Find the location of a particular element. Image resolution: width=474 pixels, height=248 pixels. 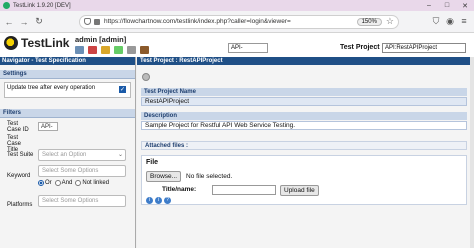

keyword-label: Keyword is located at coordinates (19, 176).